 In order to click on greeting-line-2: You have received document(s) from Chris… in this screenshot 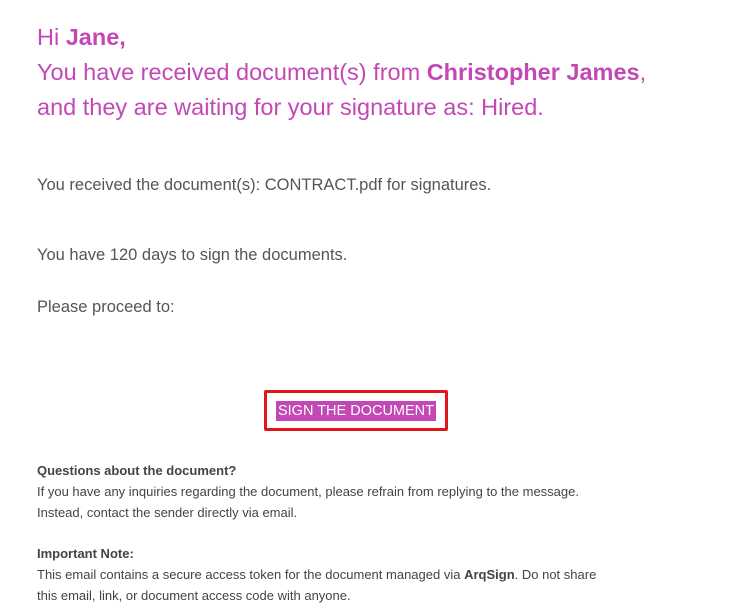, I will do `click(382, 72)`.